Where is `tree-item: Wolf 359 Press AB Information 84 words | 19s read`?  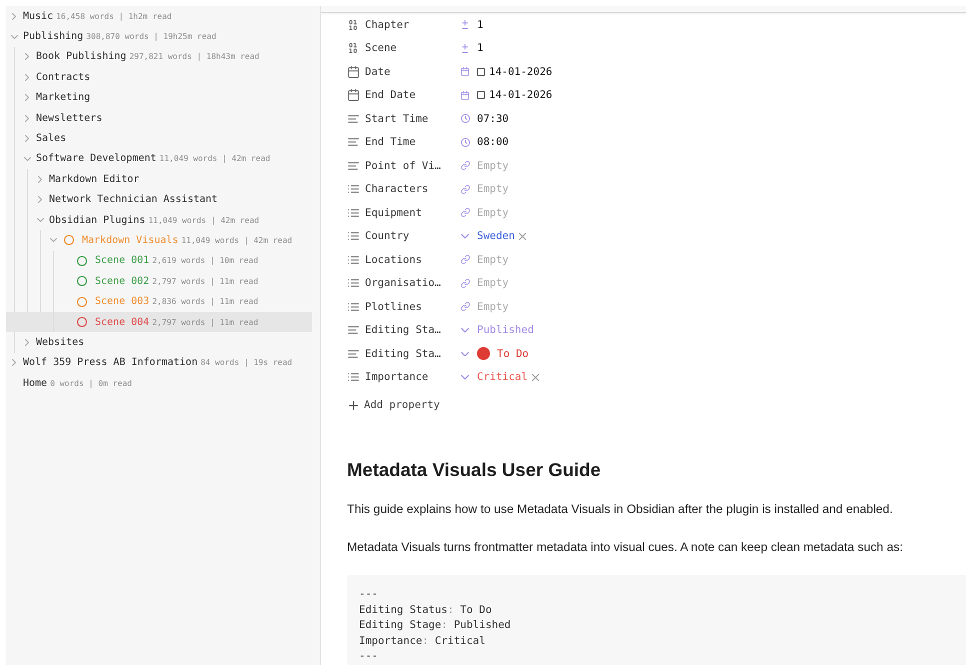
tree-item: Wolf 359 Press AB Information 84 words | 19s read is located at coordinates (159, 363).